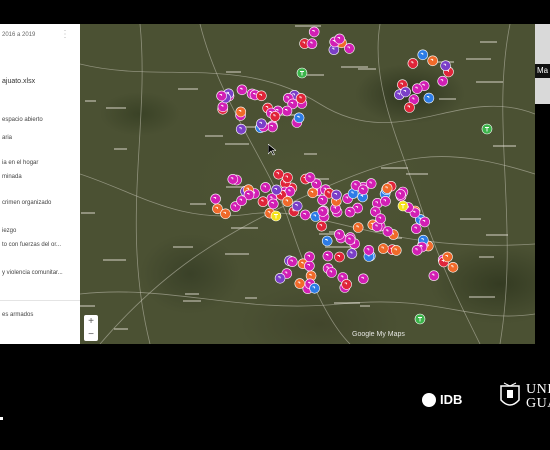 The width and height of the screenshot is (550, 450). Describe the element at coordinates (20, 163) in the screenshot. I see `layer-item: ia en el hogar` at that location.